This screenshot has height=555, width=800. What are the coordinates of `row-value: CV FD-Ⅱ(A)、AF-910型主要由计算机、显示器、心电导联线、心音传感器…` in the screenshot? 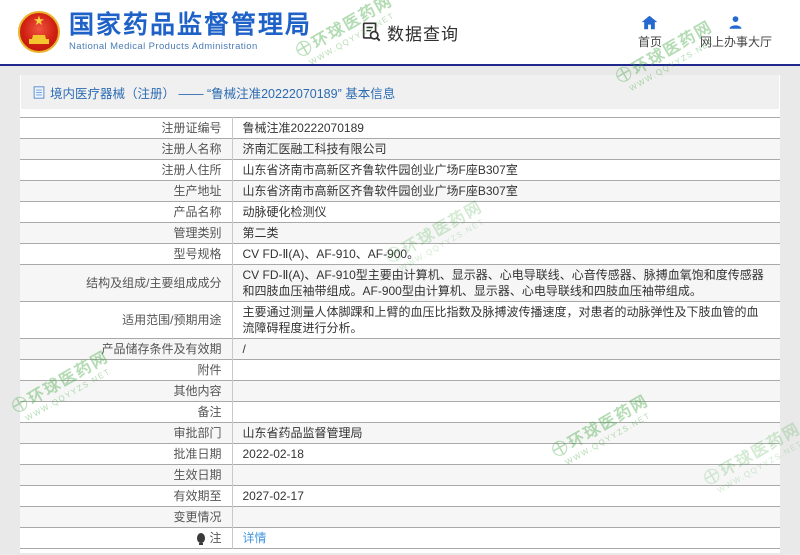 It's located at (506, 283).